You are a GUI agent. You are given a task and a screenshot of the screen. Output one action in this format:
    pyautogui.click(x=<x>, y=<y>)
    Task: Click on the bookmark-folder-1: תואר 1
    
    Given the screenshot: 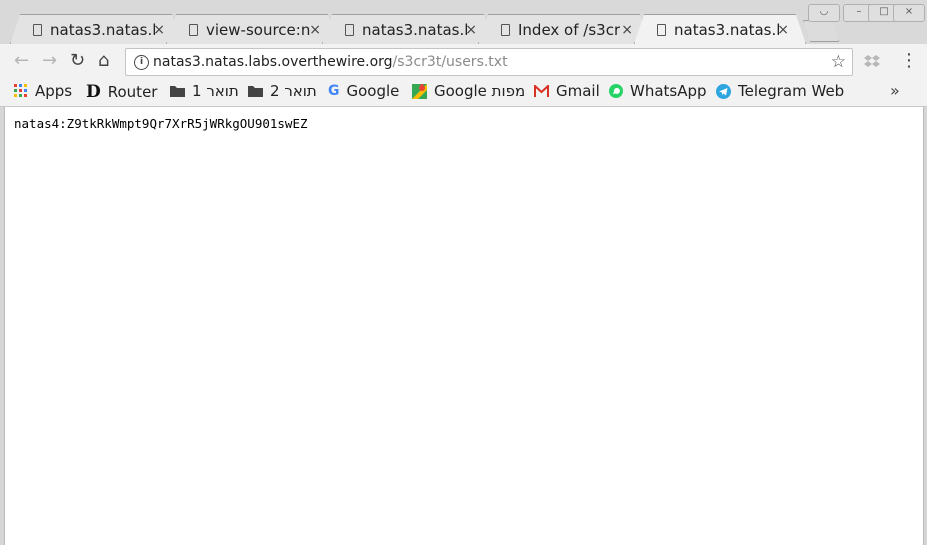 What is the action you would take?
    pyautogui.click(x=204, y=91)
    